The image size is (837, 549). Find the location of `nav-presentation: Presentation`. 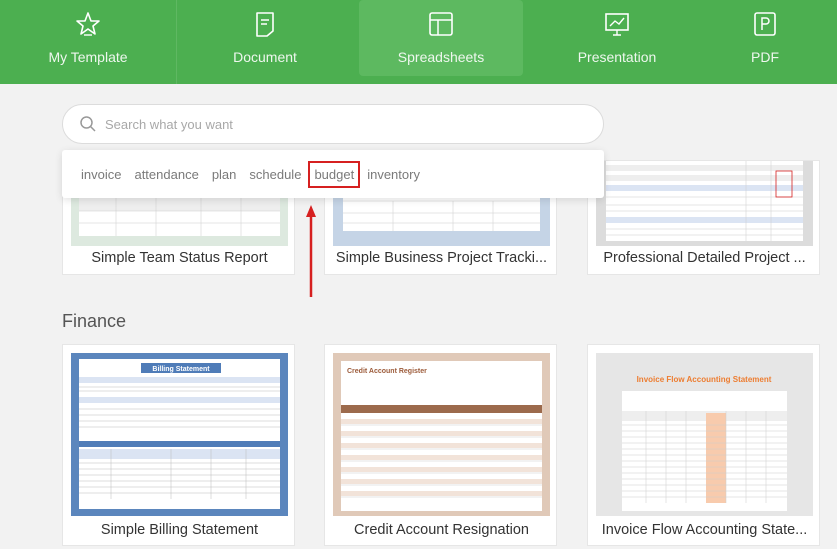

nav-presentation: Presentation is located at coordinates (617, 42).